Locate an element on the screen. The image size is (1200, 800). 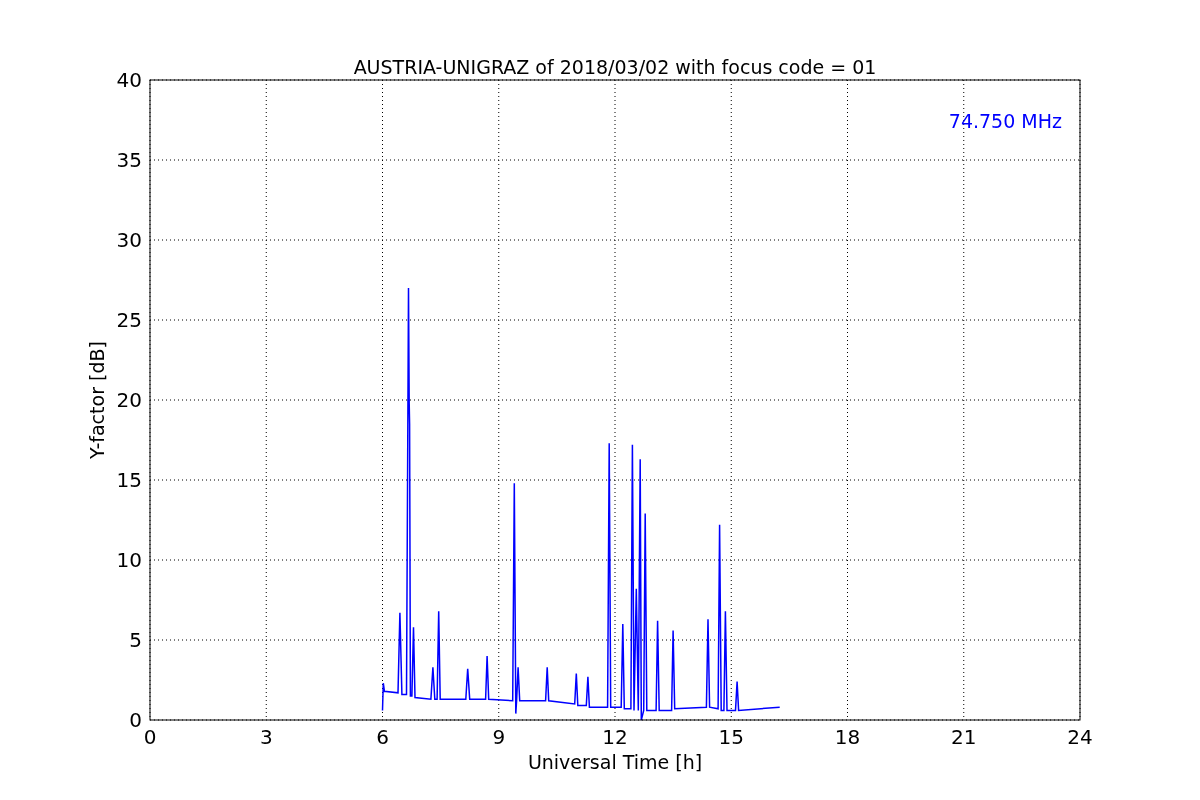
x-axis-label: Universal Time [h] is located at coordinates (615, 762).